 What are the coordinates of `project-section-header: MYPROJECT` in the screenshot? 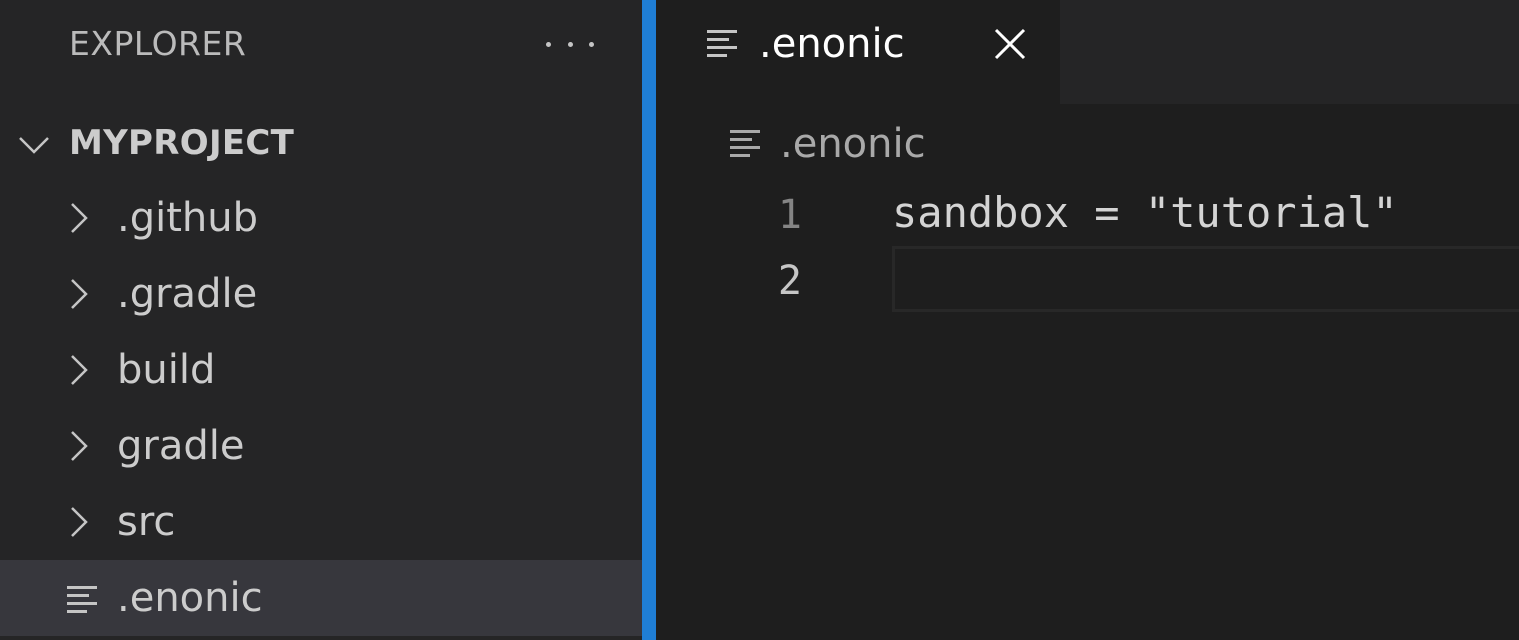 It's located at (321, 143).